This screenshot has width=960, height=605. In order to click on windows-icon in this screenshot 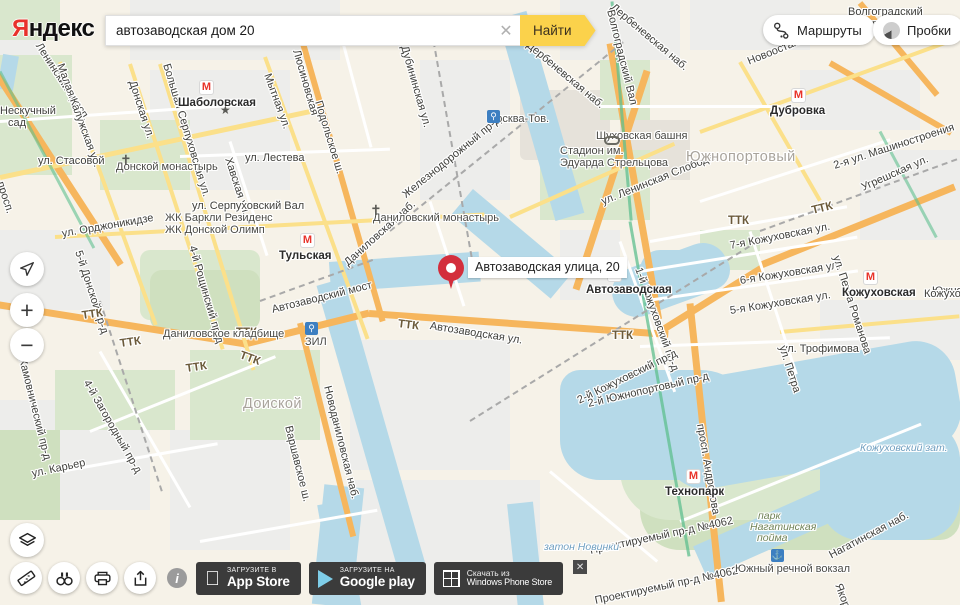, I will do `click(451, 578)`.